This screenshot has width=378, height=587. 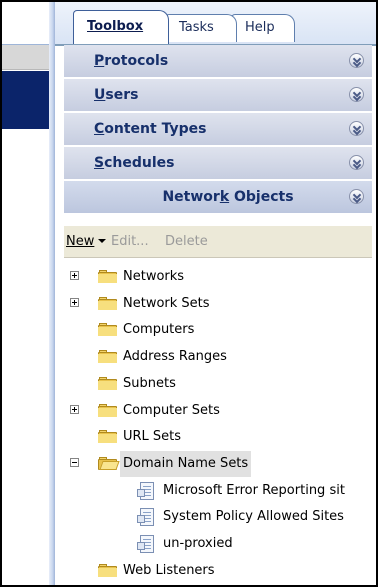 I want to click on tree-item: Microsoft Error Reporting sit, so click(x=218, y=491).